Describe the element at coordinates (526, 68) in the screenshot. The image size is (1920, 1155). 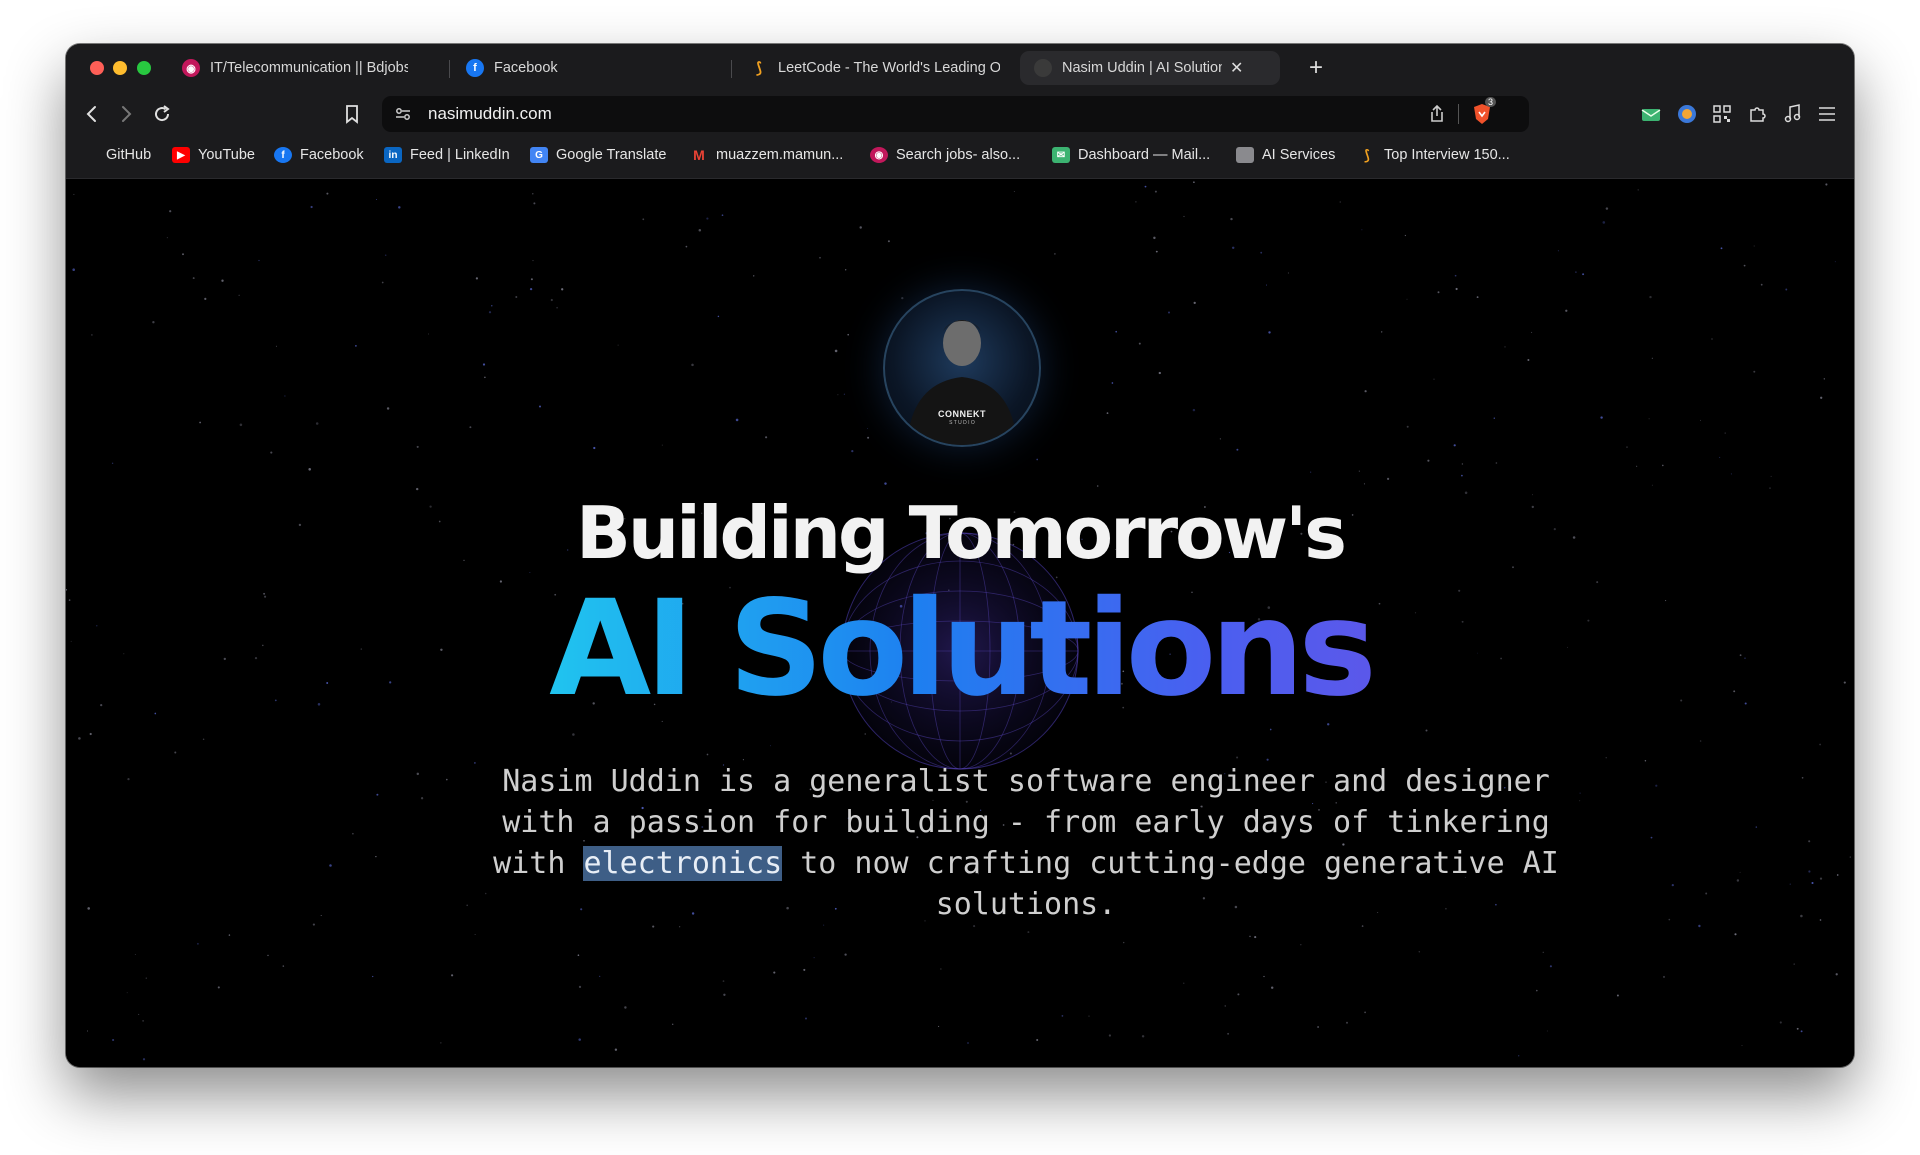
I see `tab-title: Facebook` at that location.